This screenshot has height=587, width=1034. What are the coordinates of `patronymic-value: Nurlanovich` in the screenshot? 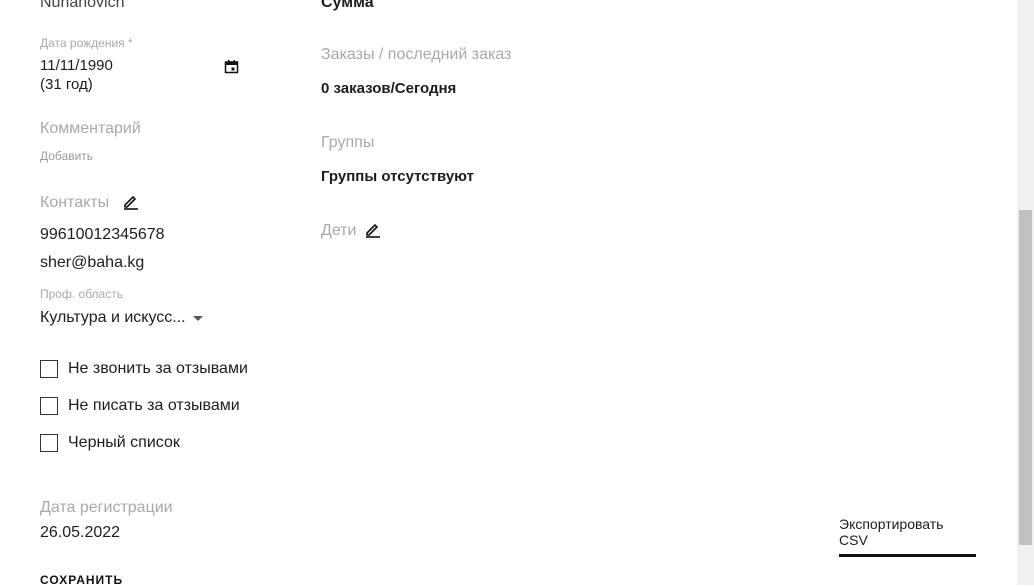 It's located at (82, 5).